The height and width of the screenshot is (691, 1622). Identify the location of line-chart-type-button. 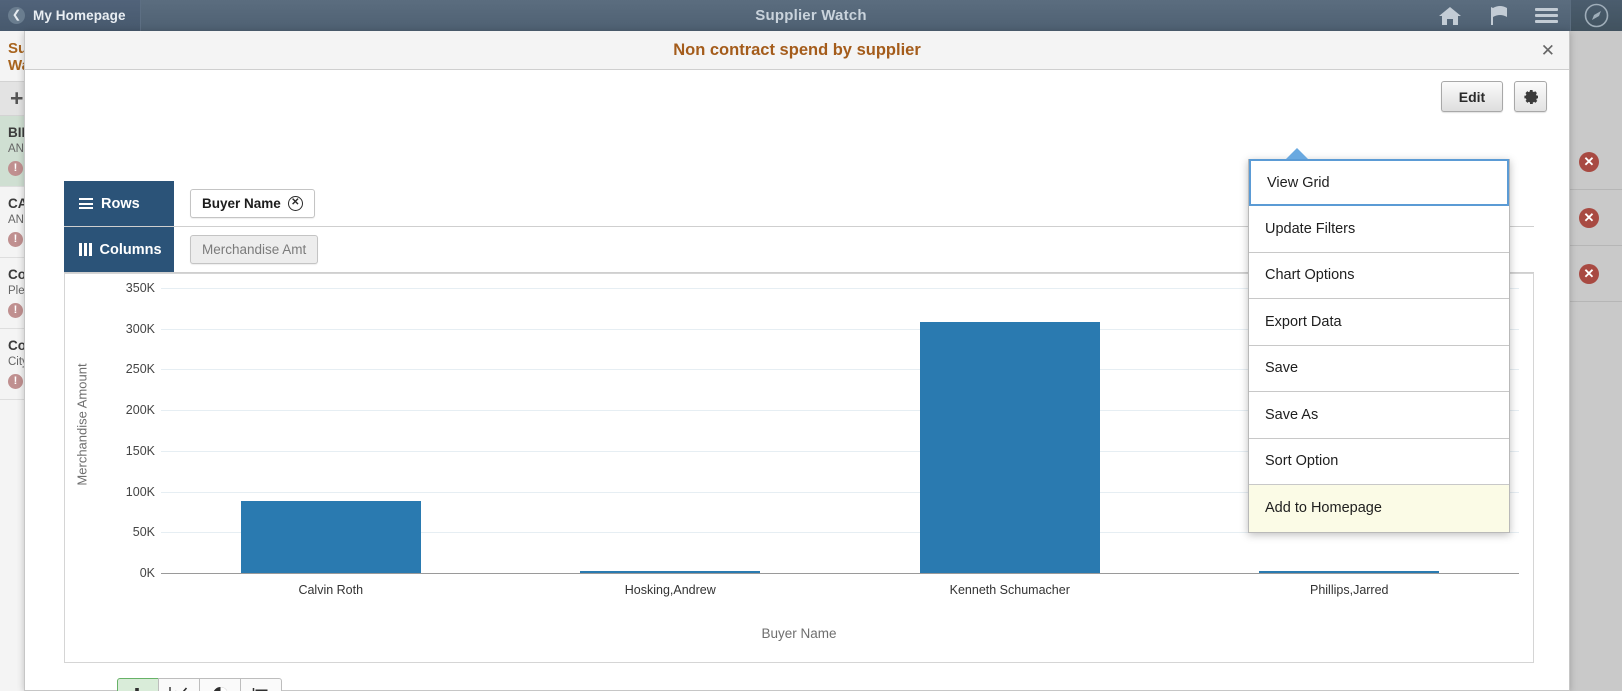
(179, 684).